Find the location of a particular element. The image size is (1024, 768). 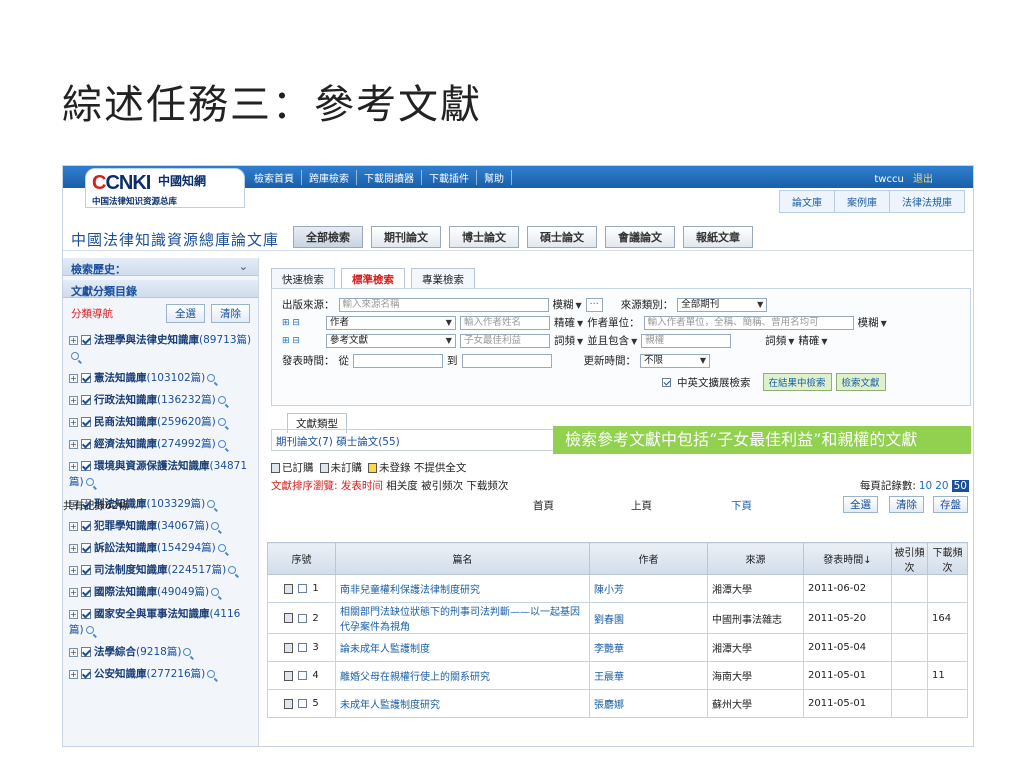

tab-conference: 會議論文 is located at coordinates (640, 237).